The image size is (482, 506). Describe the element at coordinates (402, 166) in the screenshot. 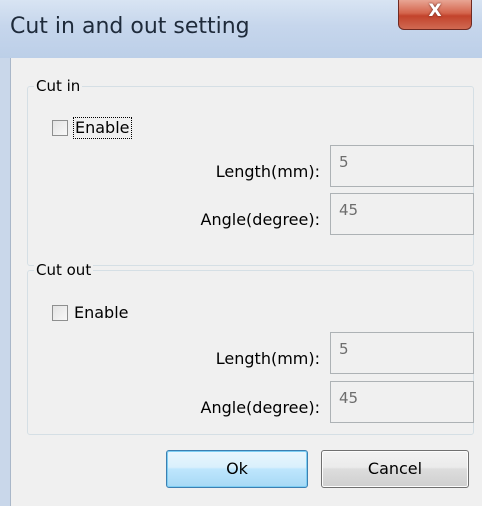

I see `cut-in-length-field: 5` at that location.